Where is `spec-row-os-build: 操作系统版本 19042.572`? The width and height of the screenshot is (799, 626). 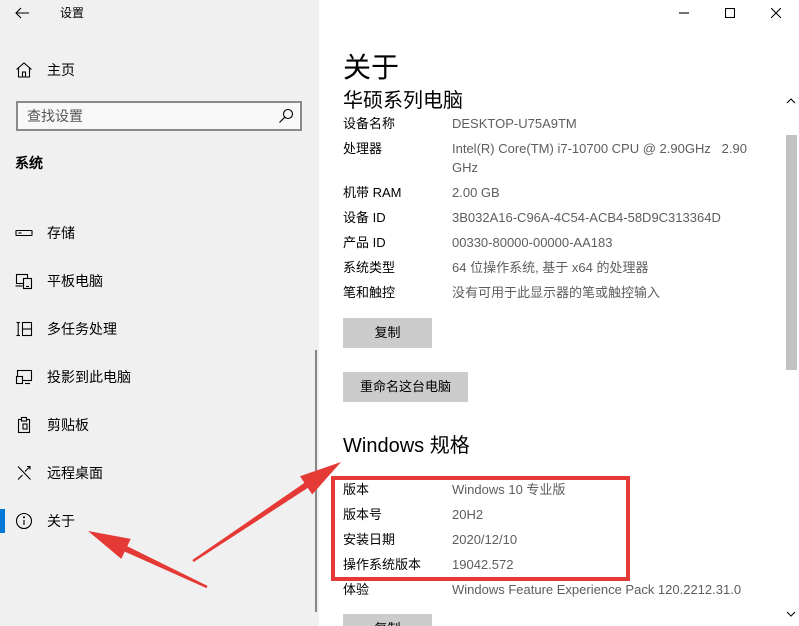 spec-row-os-build: 操作系统版本 19042.572 is located at coordinates (553, 564).